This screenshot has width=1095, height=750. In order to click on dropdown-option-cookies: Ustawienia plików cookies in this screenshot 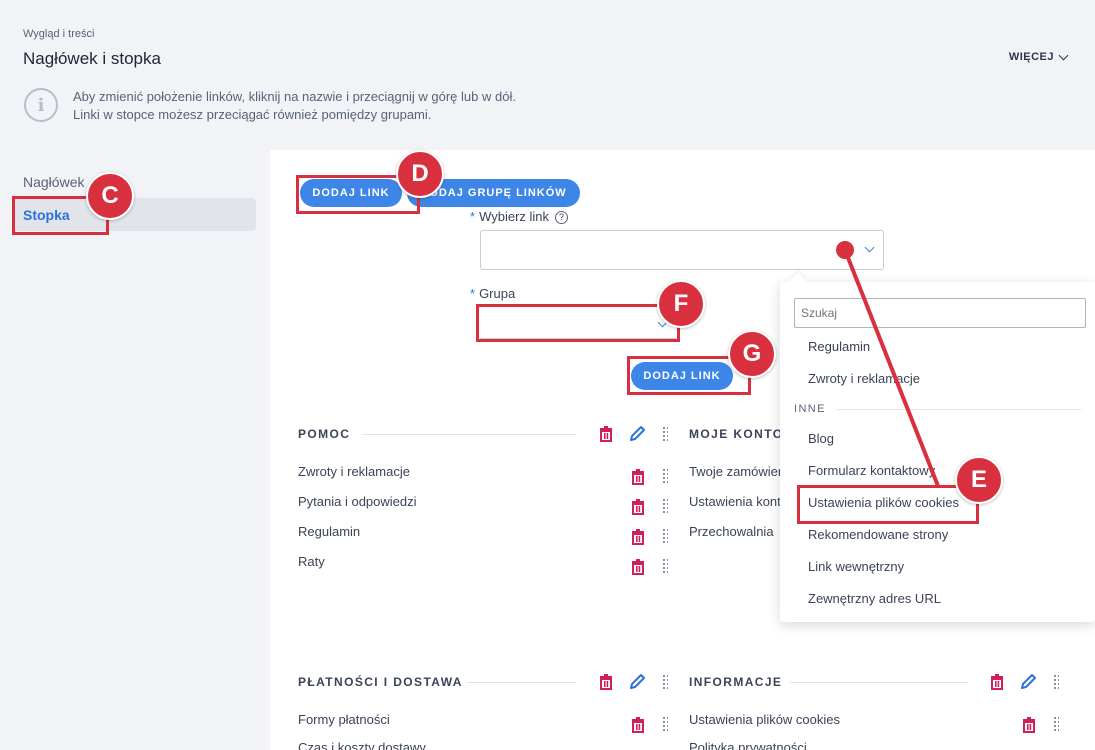, I will do `click(883, 502)`.